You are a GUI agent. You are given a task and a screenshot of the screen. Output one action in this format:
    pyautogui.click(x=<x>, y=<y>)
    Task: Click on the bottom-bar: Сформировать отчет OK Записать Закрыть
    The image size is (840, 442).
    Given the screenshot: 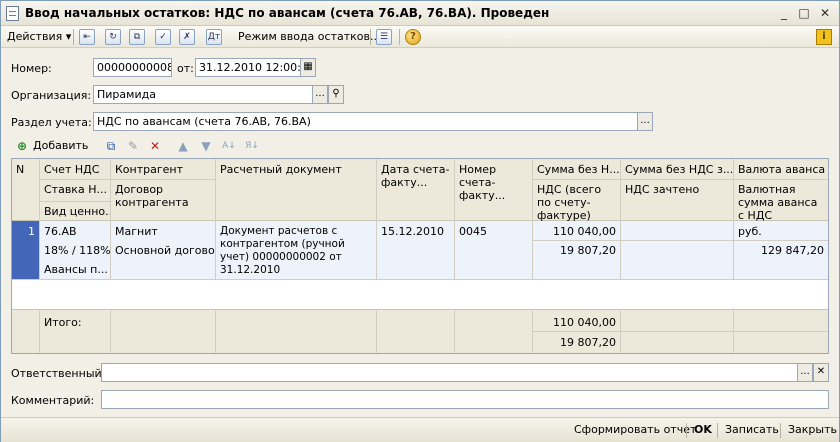 What is the action you would take?
    pyautogui.click(x=420, y=429)
    